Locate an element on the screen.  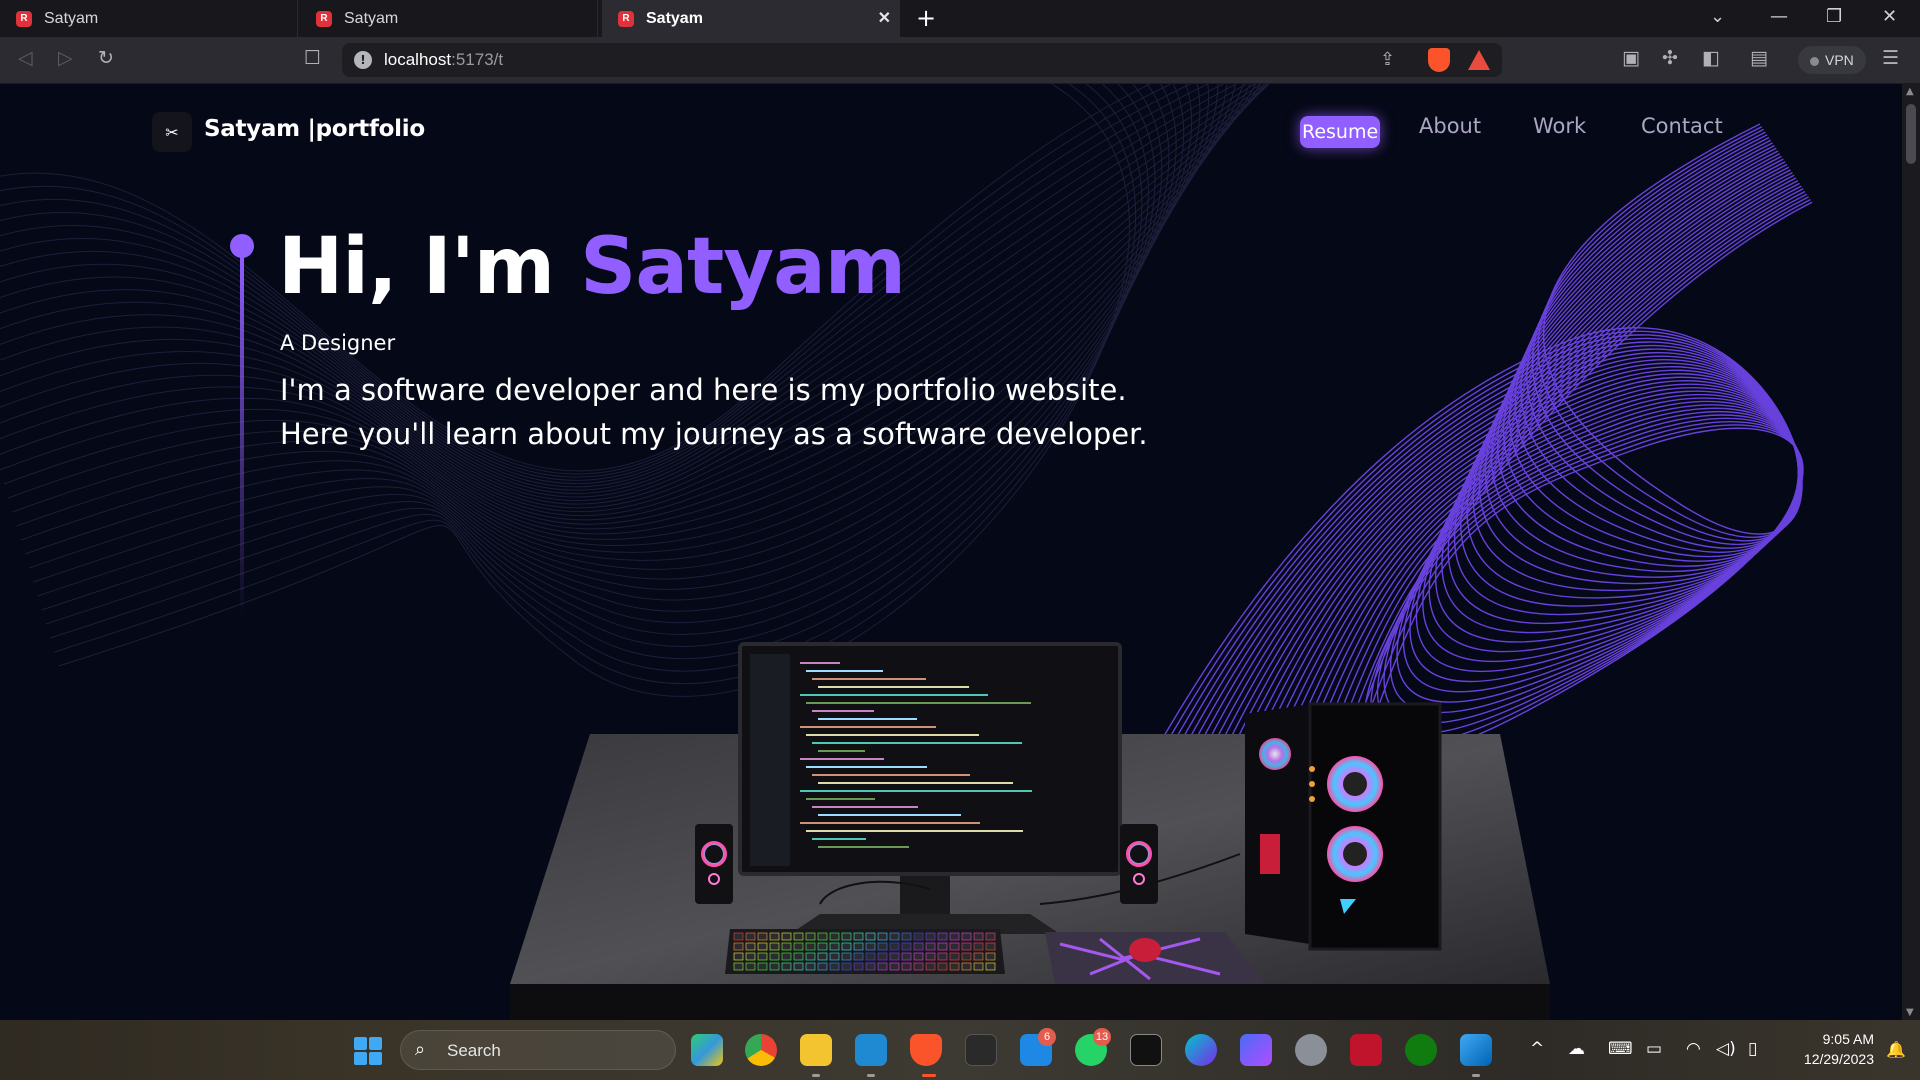
tab-list-chevron-icon: ⌄ is located at coordinates (1717, 16).